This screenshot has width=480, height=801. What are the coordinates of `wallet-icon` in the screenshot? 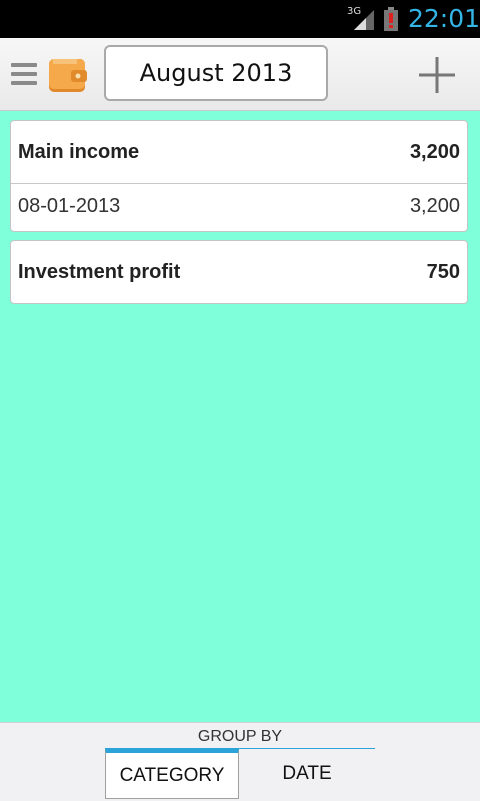 It's located at (68, 75).